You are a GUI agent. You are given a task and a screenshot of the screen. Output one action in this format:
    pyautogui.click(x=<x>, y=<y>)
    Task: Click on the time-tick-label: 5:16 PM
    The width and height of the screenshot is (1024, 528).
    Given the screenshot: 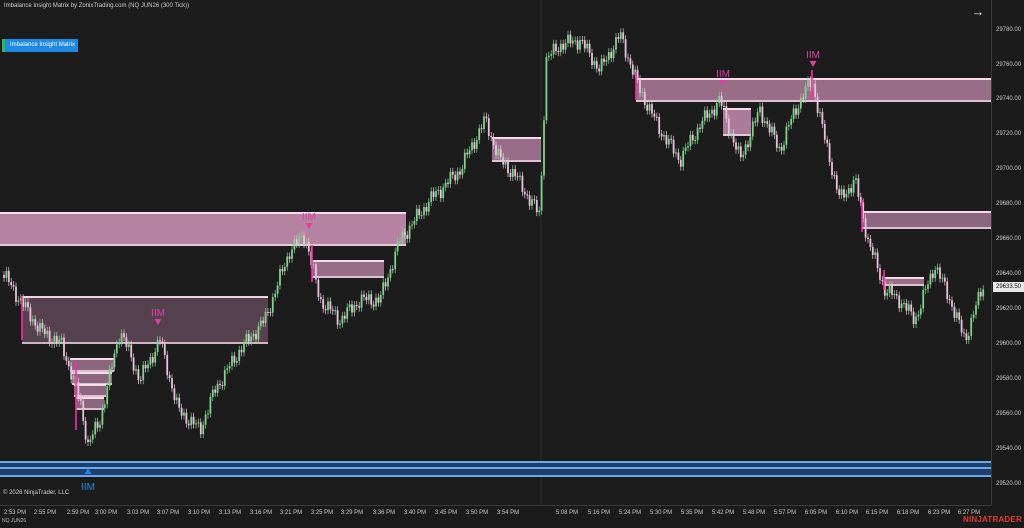 What is the action you would take?
    pyautogui.click(x=599, y=513)
    